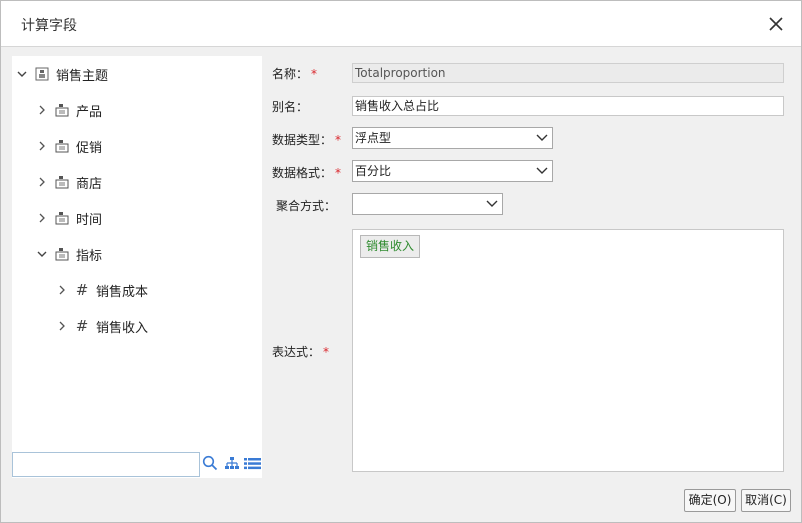  I want to click on tree-node-label: 时间, so click(89, 220).